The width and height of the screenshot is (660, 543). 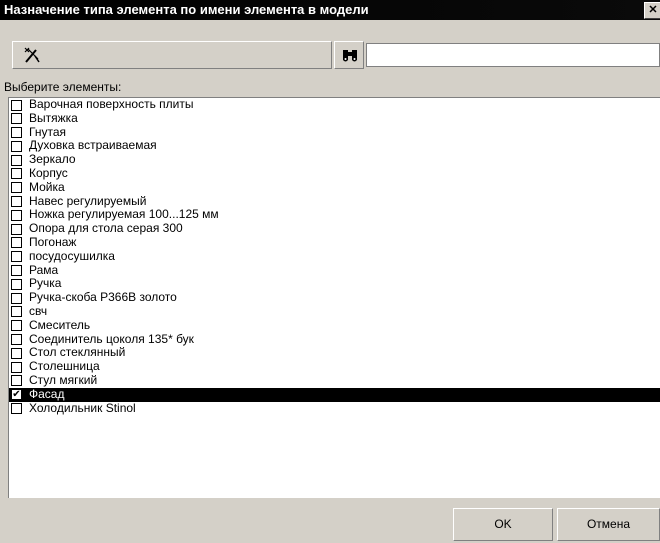 I want to click on list-item: Холодильник Stinol, so click(x=334, y=408).